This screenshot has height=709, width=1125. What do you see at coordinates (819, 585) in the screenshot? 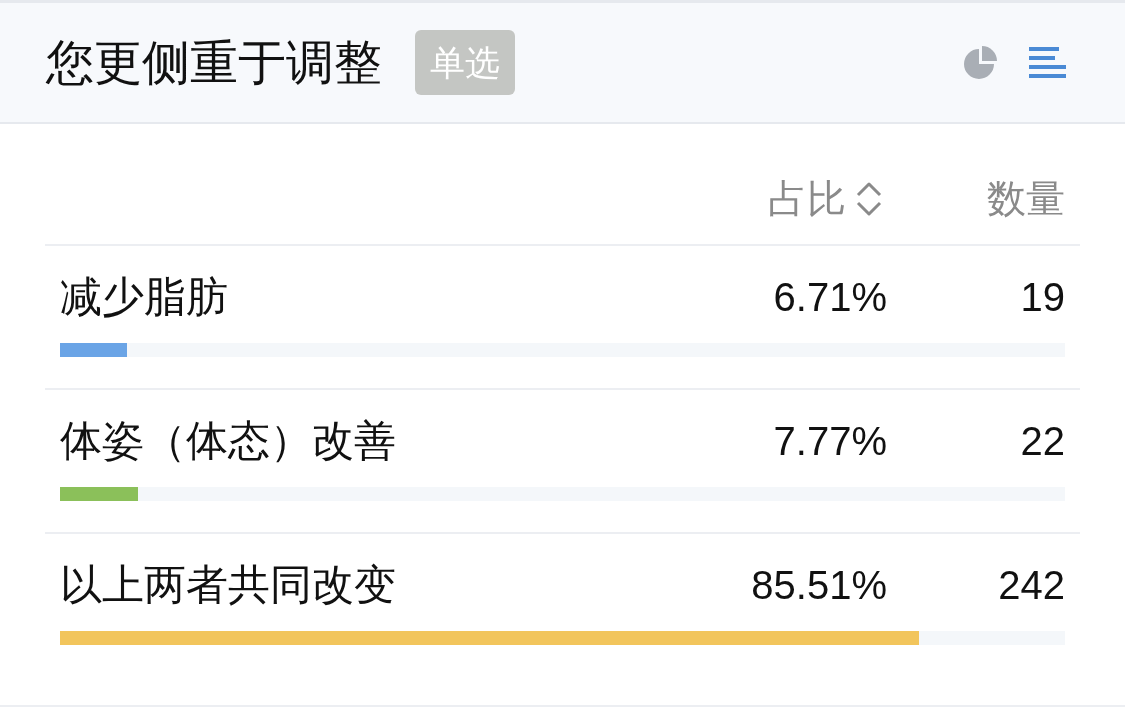
I see `percentage-value: 85.51%` at bounding box center [819, 585].